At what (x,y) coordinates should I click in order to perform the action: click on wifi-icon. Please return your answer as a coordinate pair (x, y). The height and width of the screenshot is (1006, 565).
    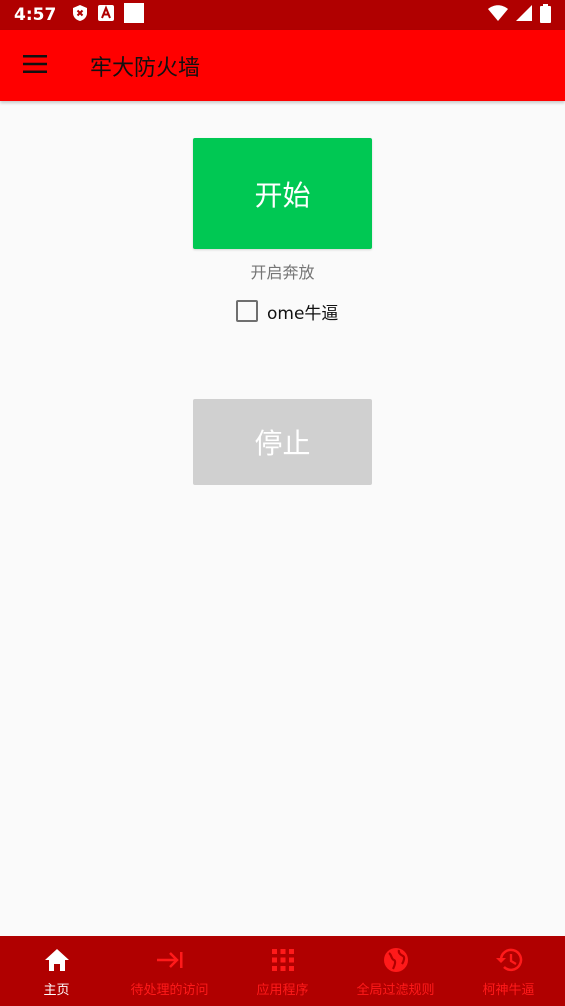
    Looking at the image, I should click on (498, 15).